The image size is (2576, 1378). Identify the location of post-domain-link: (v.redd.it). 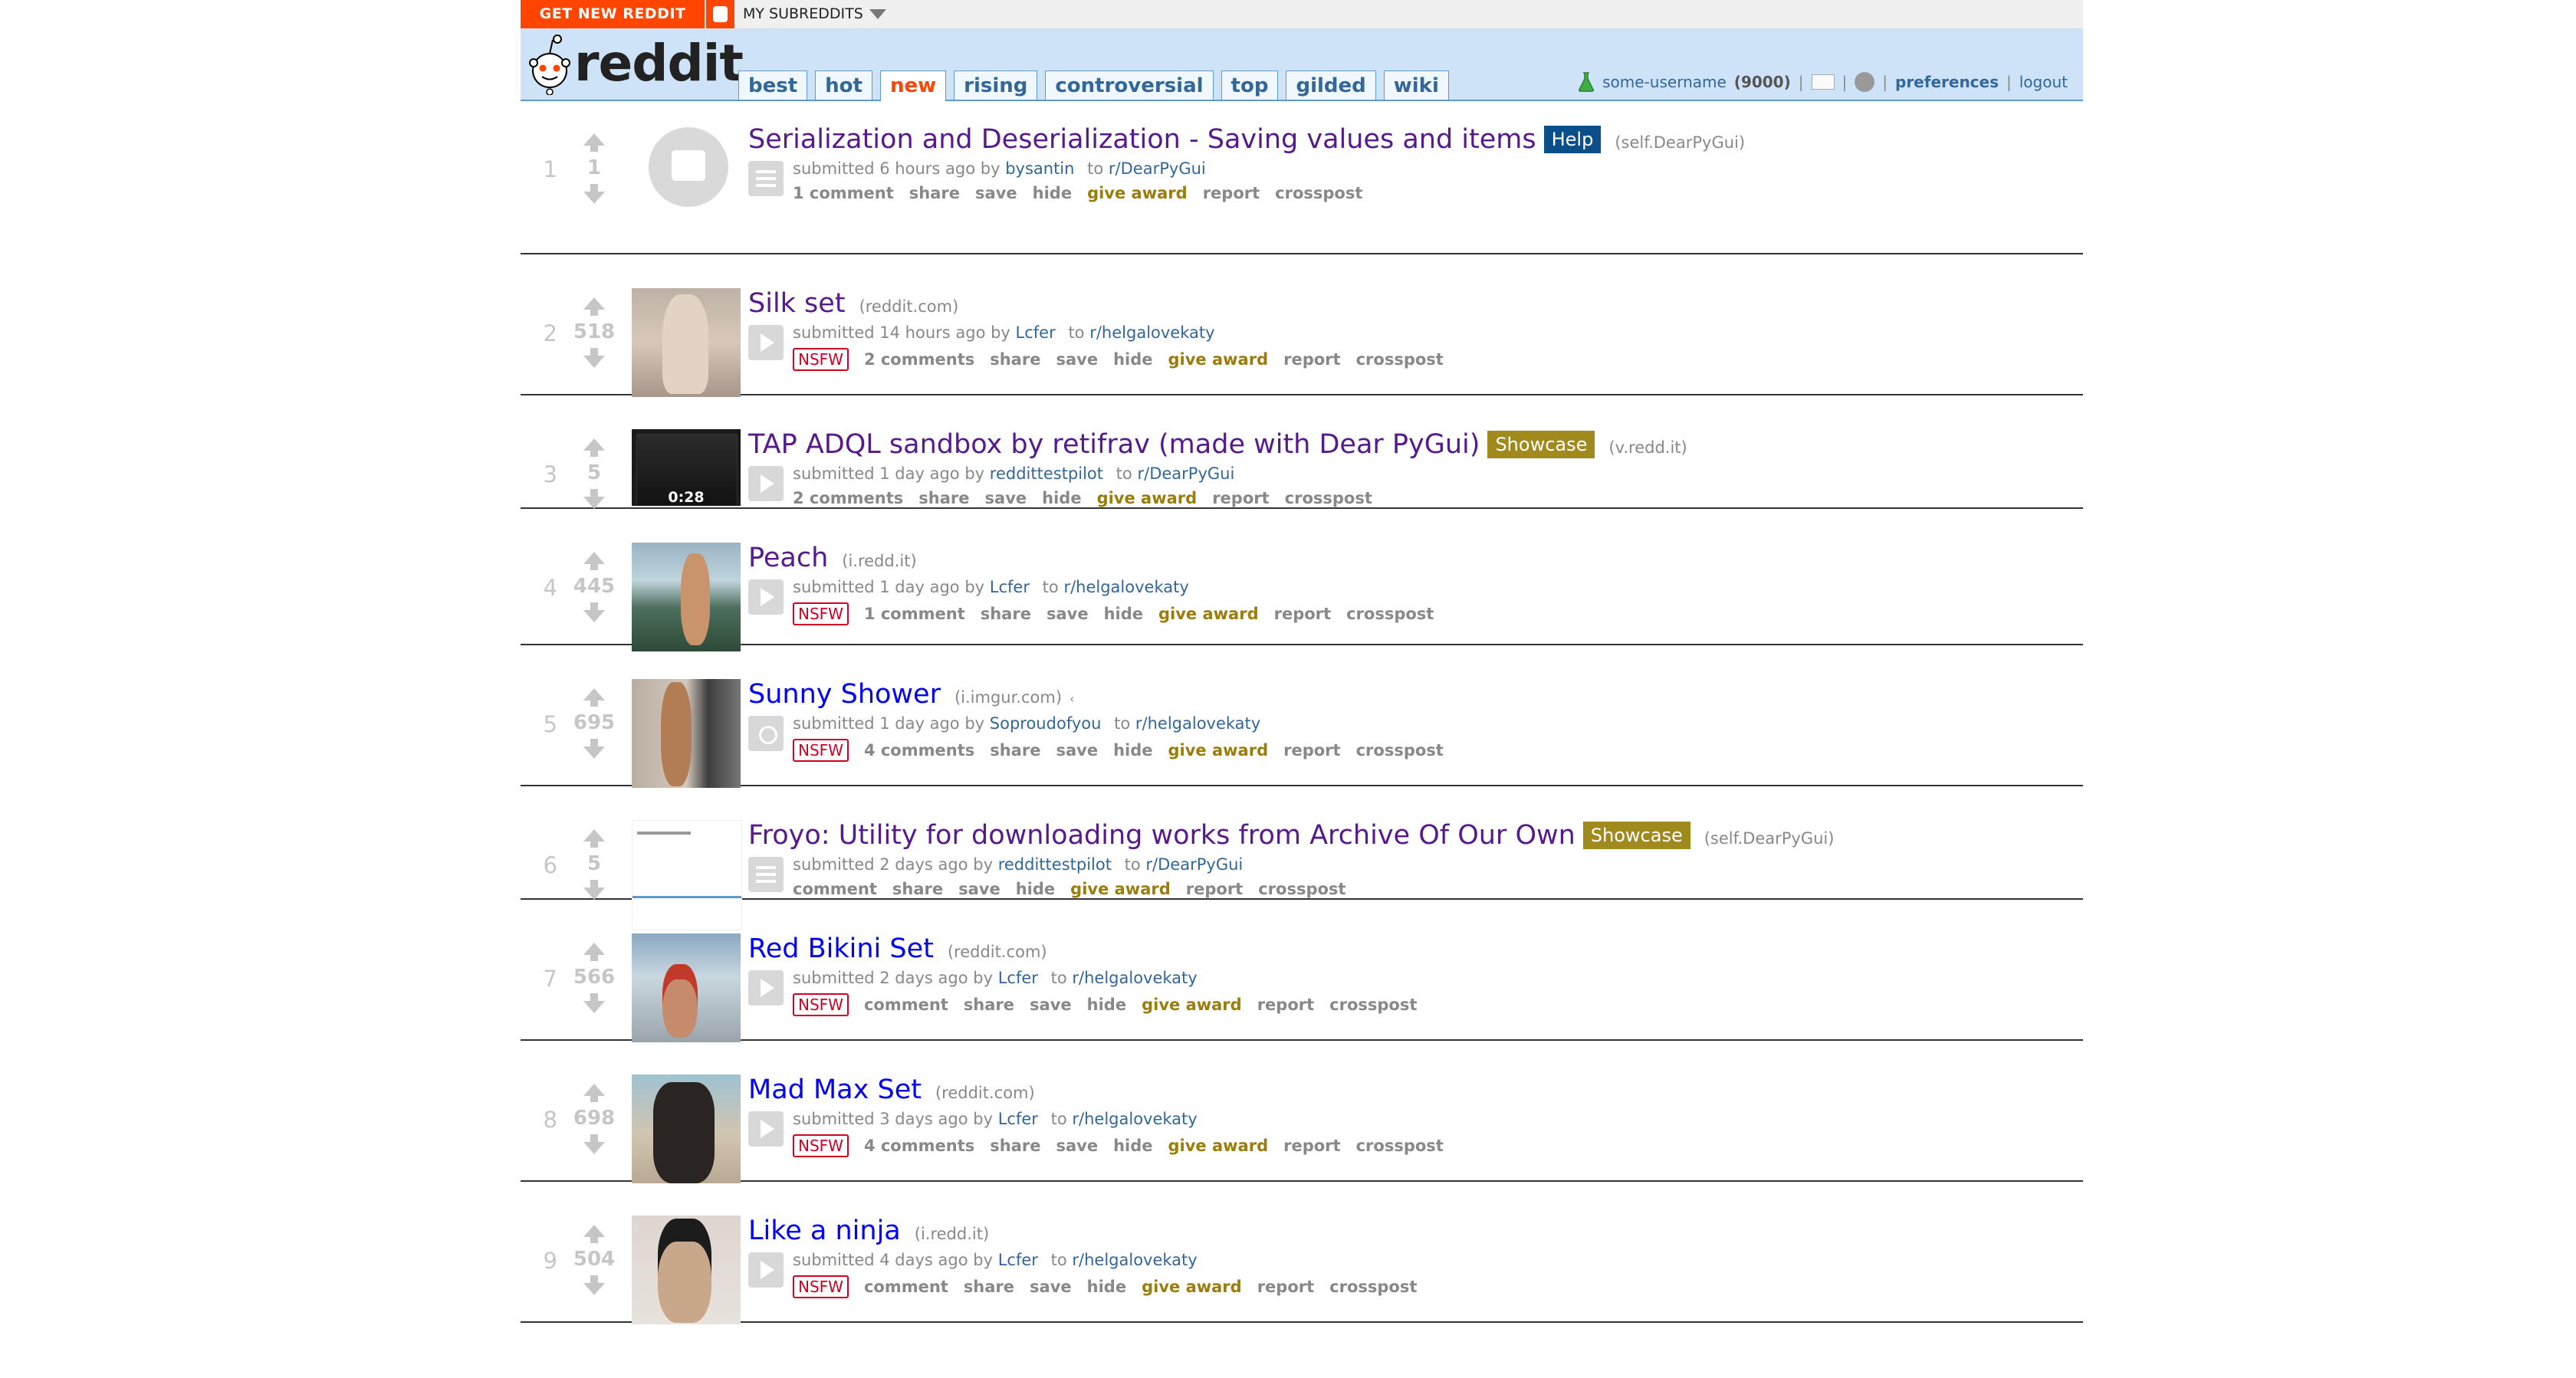
(1648, 447).